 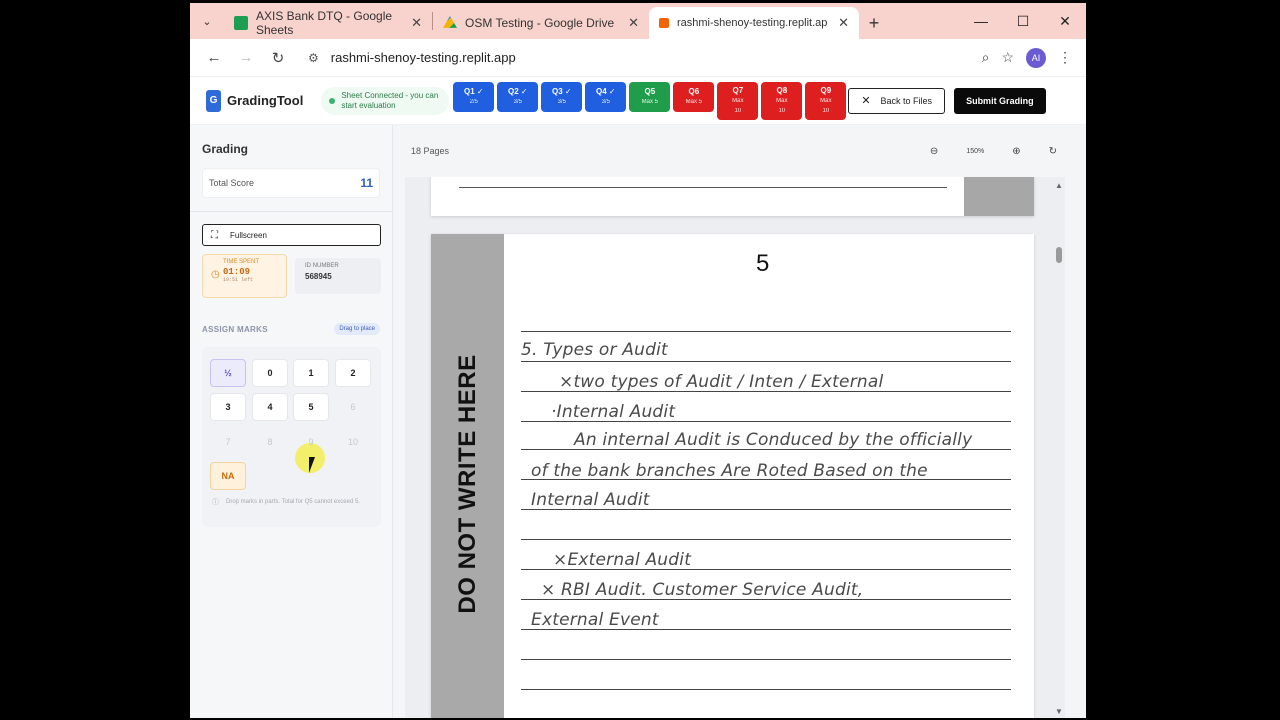 I want to click on question-button-q3: Q3 ✓ 3/5, so click(x=562, y=96).